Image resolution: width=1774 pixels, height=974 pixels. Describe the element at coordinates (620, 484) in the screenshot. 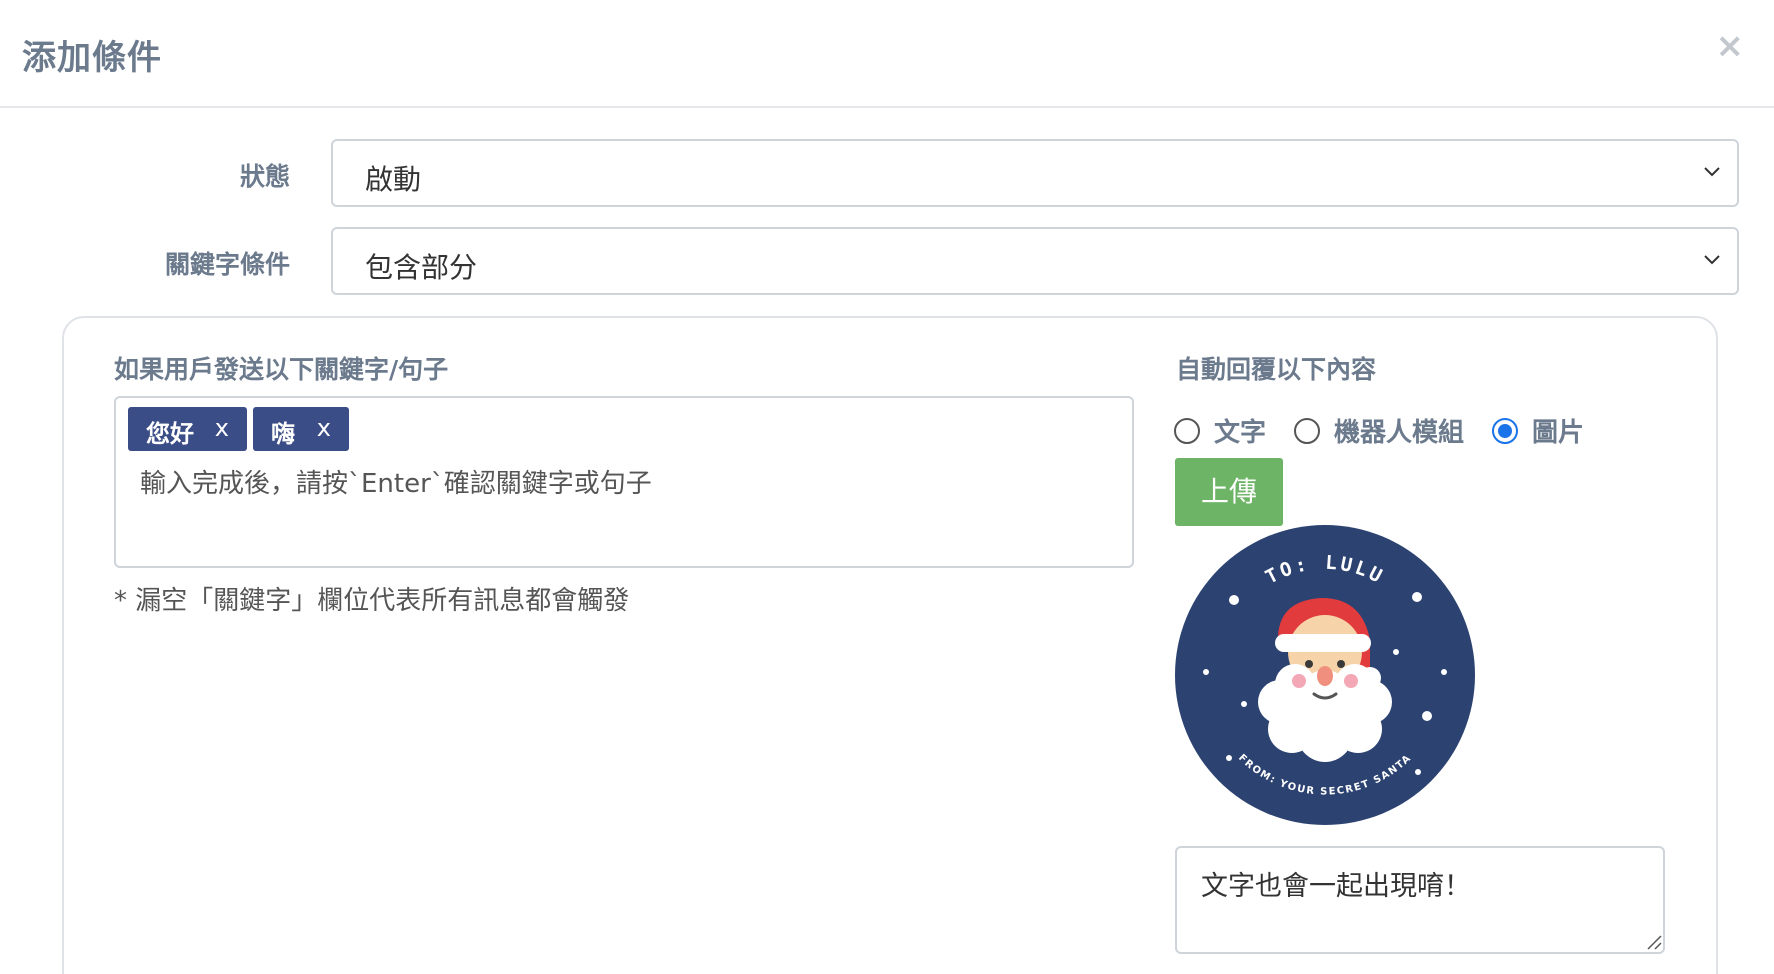

I see `keyword-input` at that location.